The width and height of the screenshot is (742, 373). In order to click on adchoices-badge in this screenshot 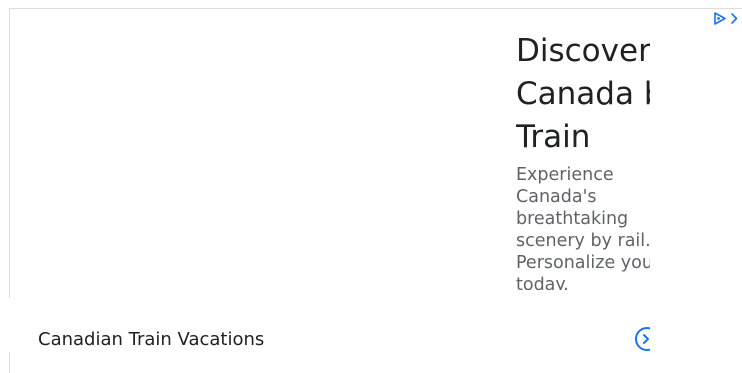, I will do `click(727, 18)`.